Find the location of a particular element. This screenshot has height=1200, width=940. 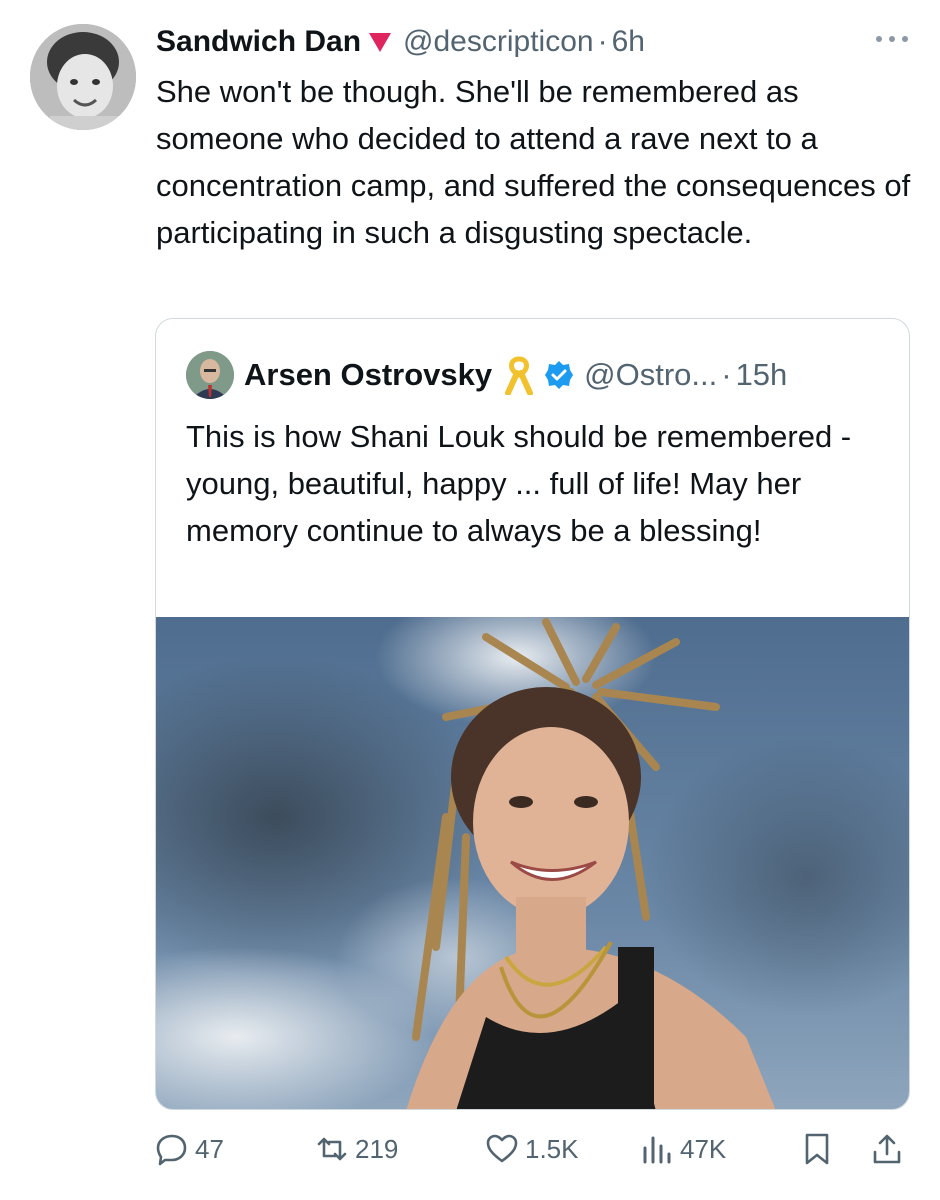

quoted-avatar-image is located at coordinates (210, 375).